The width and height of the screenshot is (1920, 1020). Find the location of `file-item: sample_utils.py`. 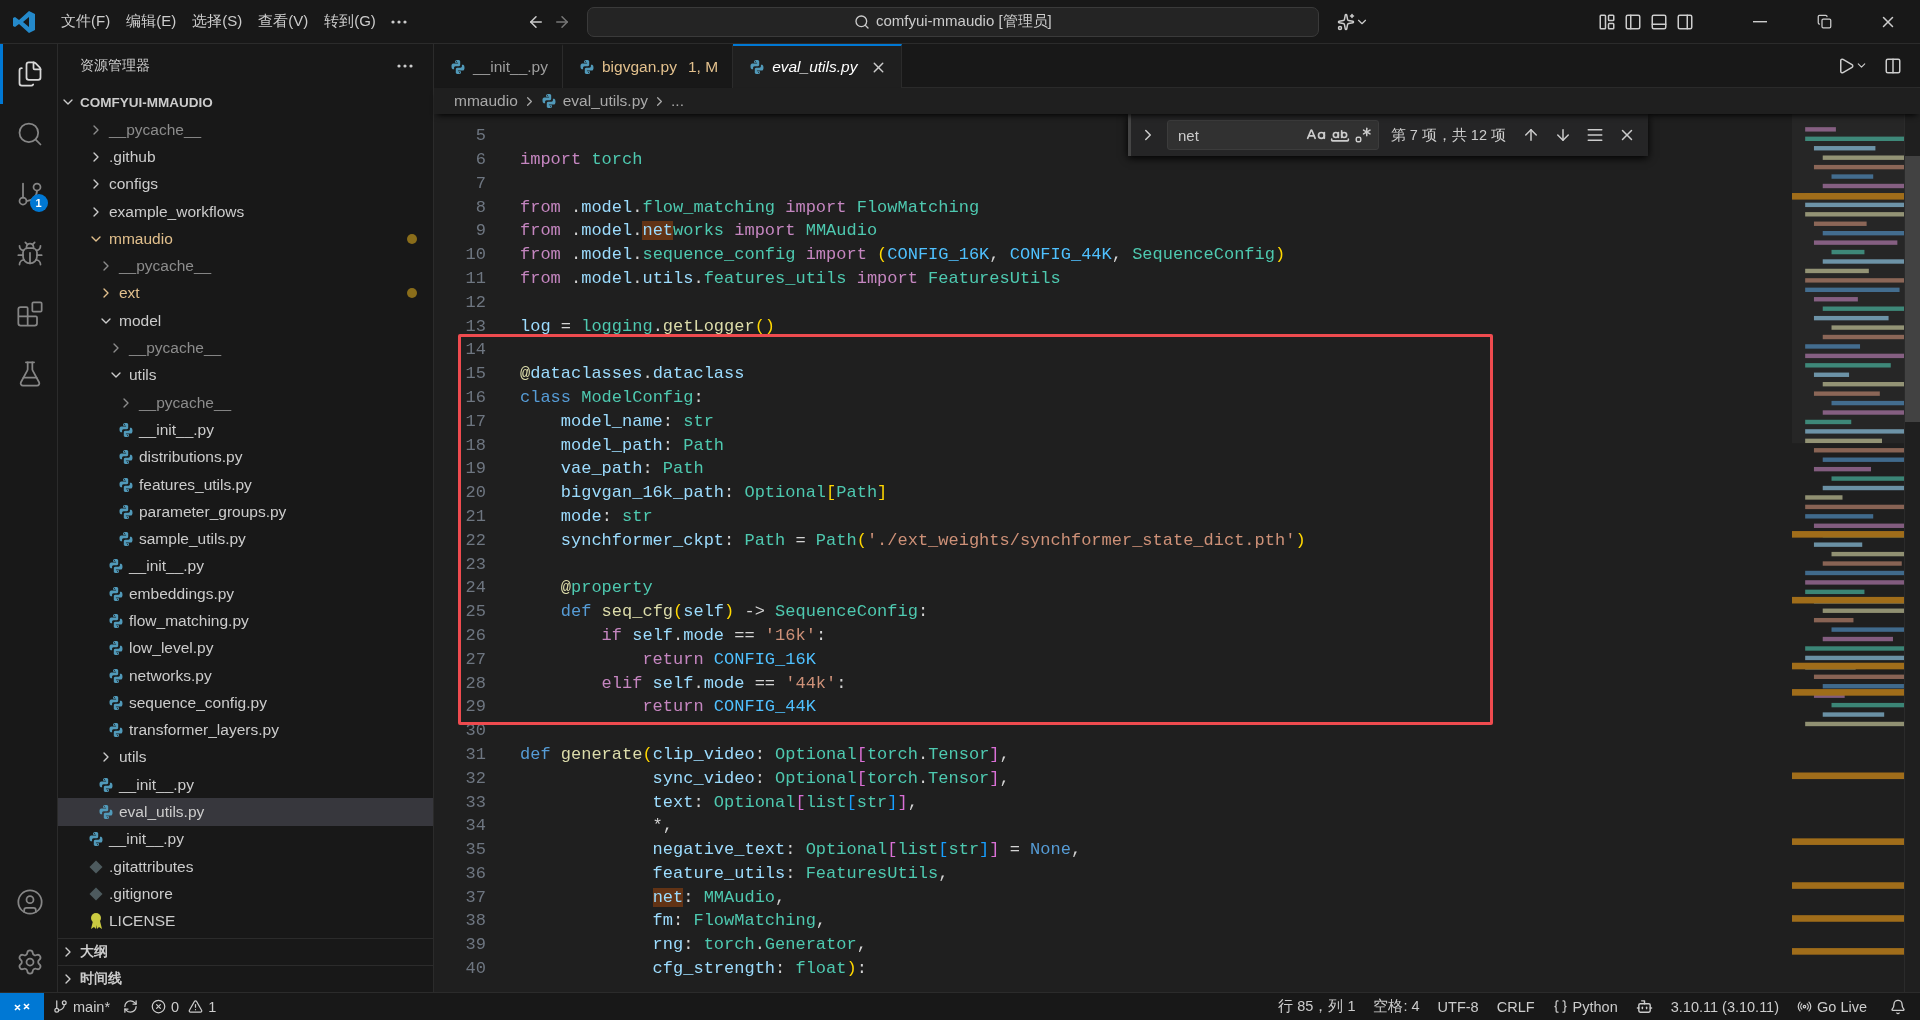

file-item: sample_utils.py is located at coordinates (245, 539).